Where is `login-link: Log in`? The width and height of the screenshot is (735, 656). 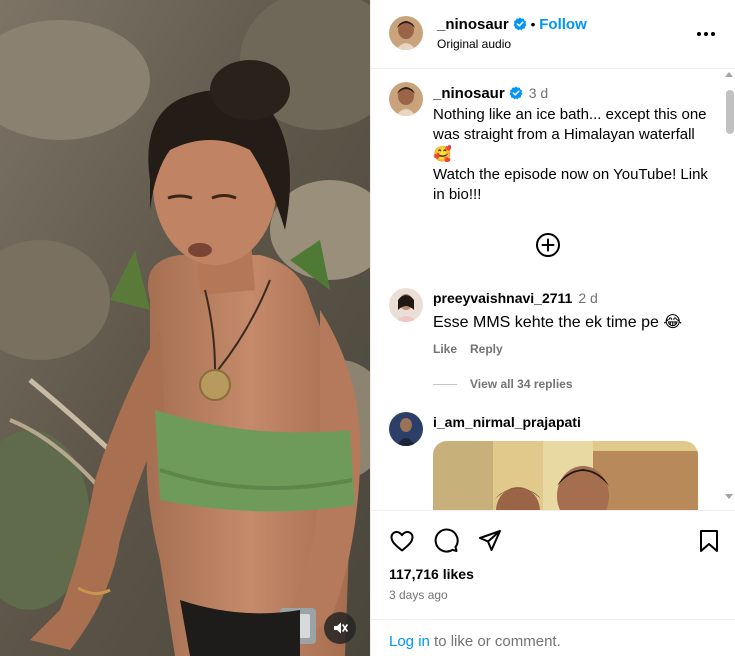
login-link: Log in is located at coordinates (409, 641).